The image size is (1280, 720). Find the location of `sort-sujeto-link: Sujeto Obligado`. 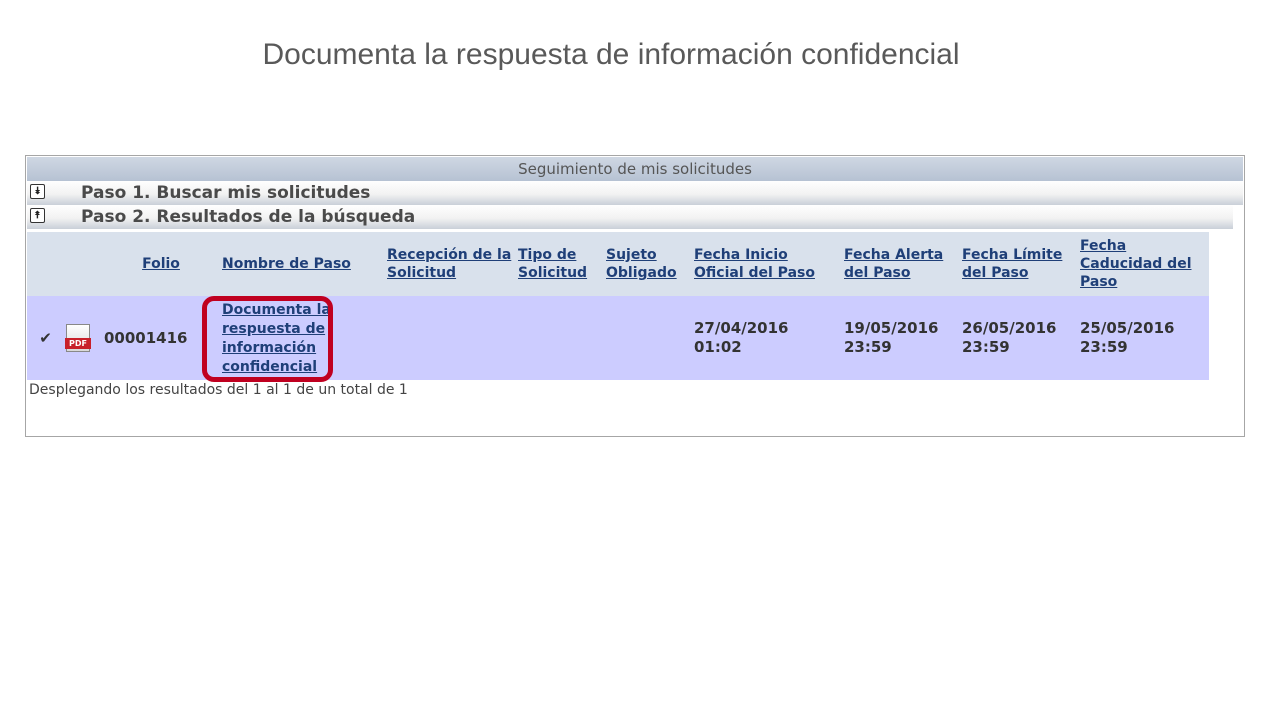

sort-sujeto-link: Sujeto Obligado is located at coordinates (641, 264).